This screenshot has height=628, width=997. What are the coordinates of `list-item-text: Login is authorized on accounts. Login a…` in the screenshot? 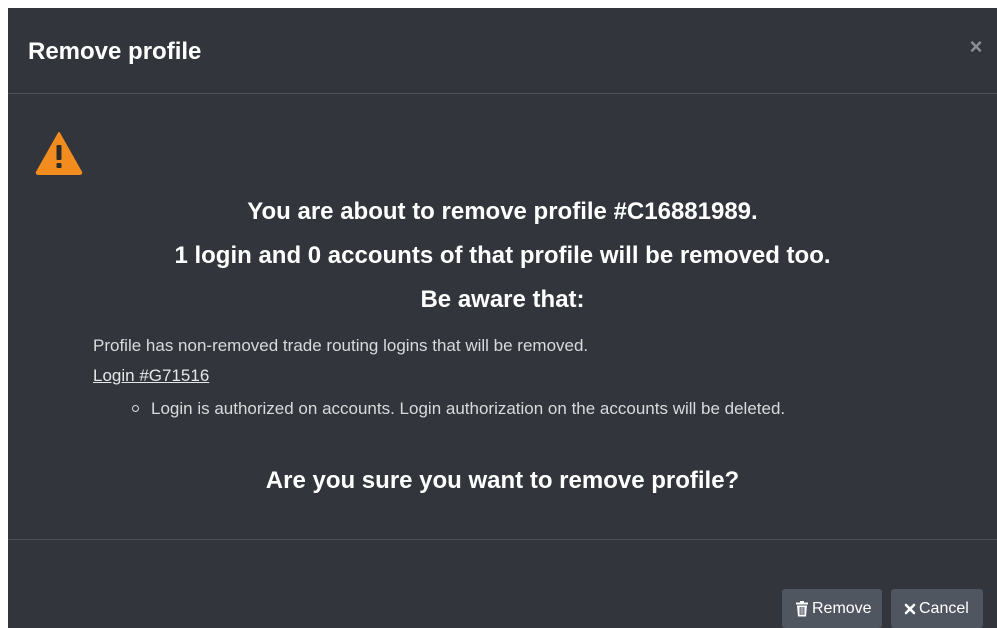 It's located at (468, 408).